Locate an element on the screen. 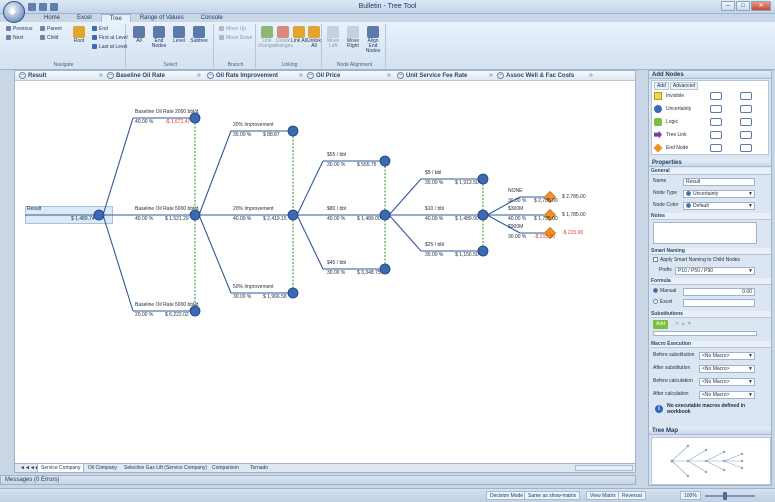  move-up-button: Move Up is located at coordinates (232, 29).